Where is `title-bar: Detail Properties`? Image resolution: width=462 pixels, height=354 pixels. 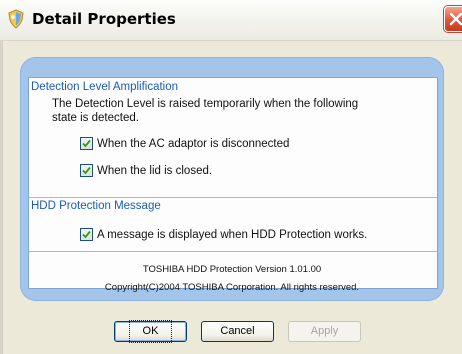 title-bar: Detail Properties is located at coordinates (231, 20).